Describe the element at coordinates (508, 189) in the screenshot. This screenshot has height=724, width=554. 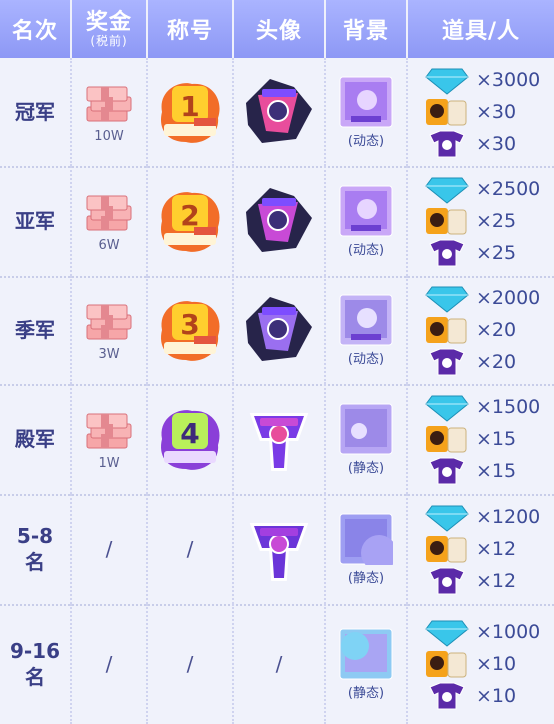
I see `item-quantity: ×2500` at that location.